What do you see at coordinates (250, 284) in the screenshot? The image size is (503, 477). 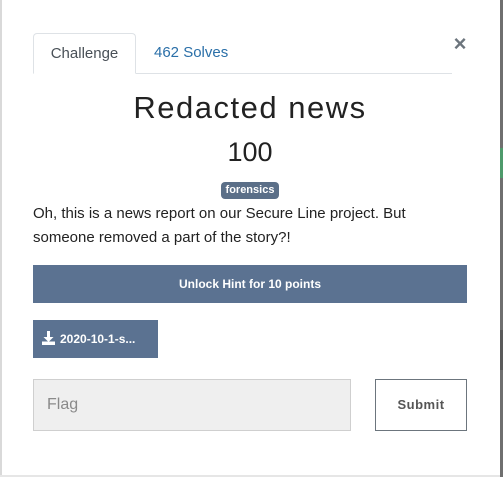 I see `unlock-hint-button: Unlock Hint for 10 points` at bounding box center [250, 284].